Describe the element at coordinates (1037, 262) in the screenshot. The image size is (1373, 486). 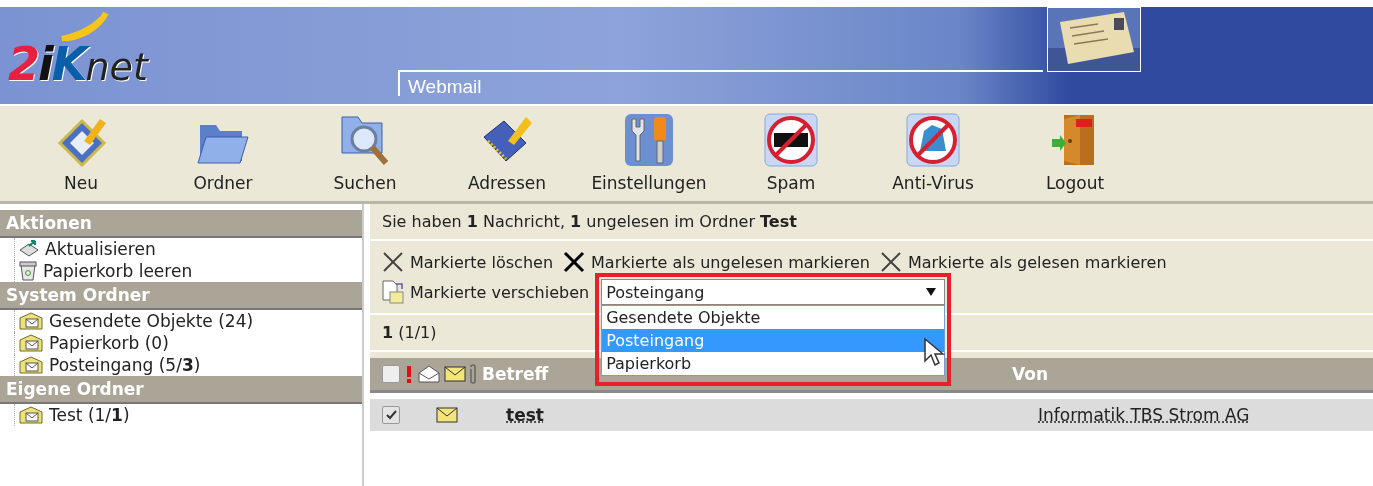
I see `action-link: Markierte als gelesen markieren` at that location.